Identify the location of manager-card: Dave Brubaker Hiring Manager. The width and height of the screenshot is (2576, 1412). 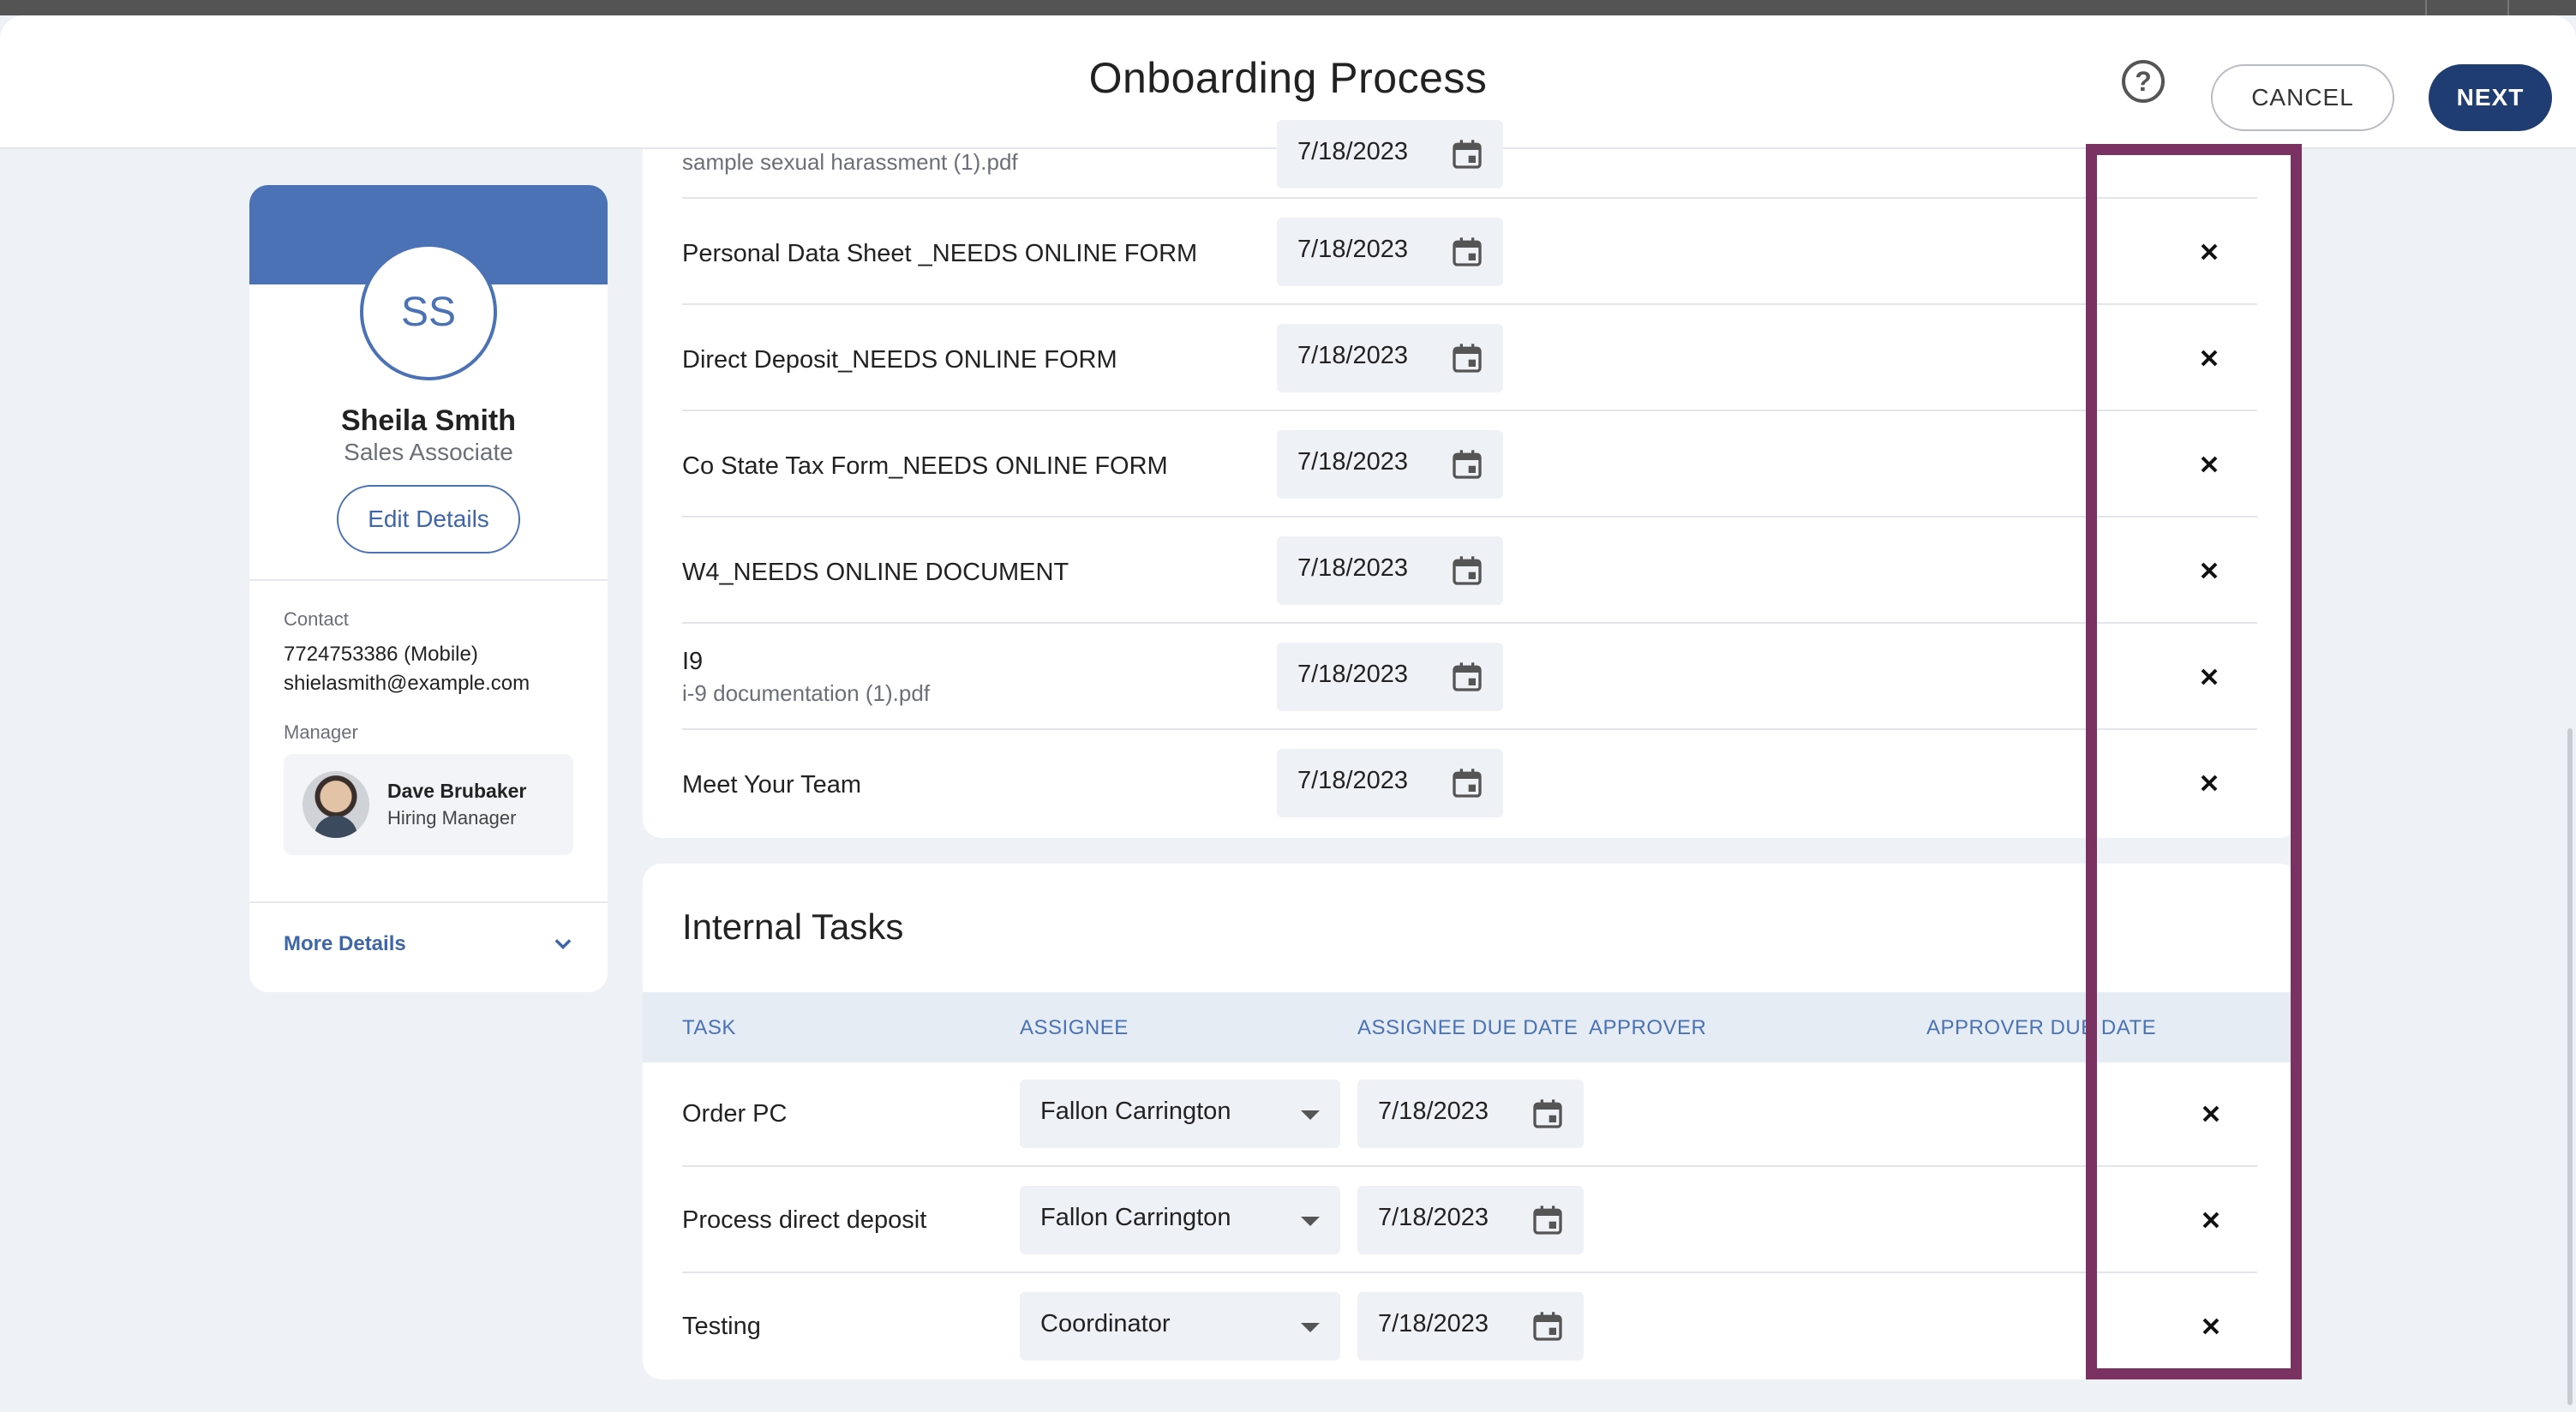
(428, 804).